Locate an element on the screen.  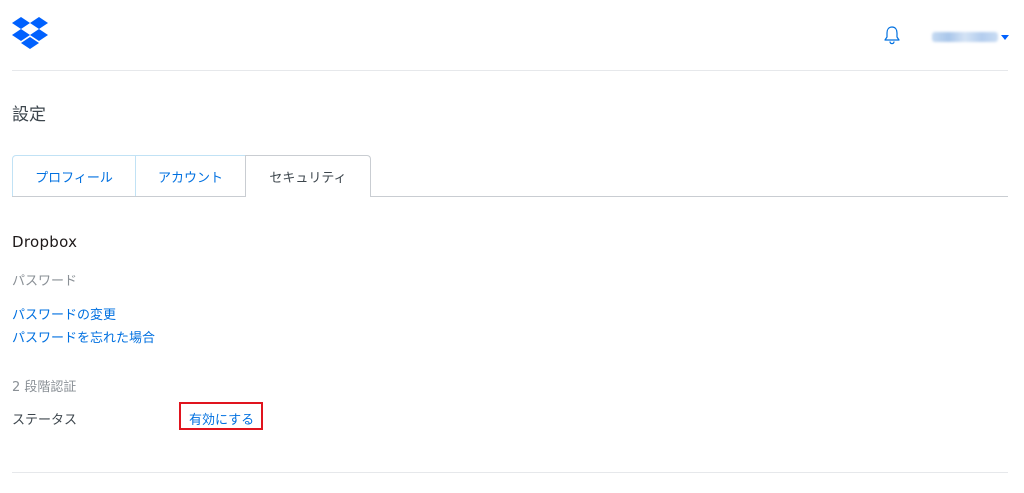
caret-down-icon is located at coordinates (1005, 37).